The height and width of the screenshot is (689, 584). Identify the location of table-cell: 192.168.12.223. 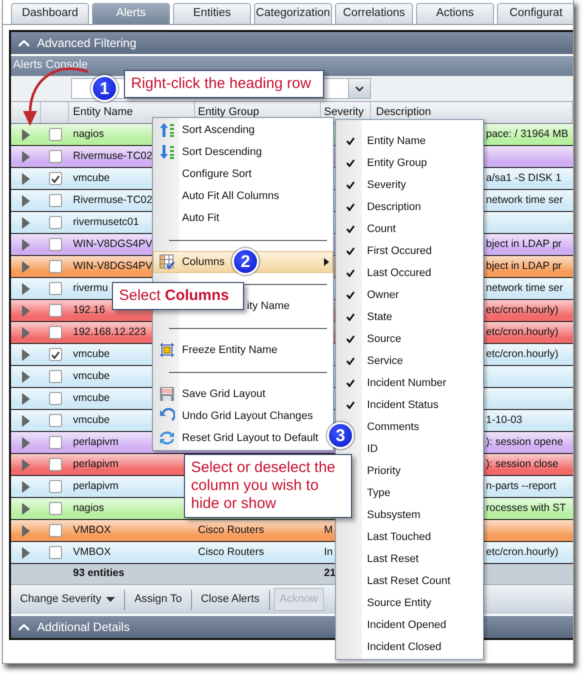
(109, 332).